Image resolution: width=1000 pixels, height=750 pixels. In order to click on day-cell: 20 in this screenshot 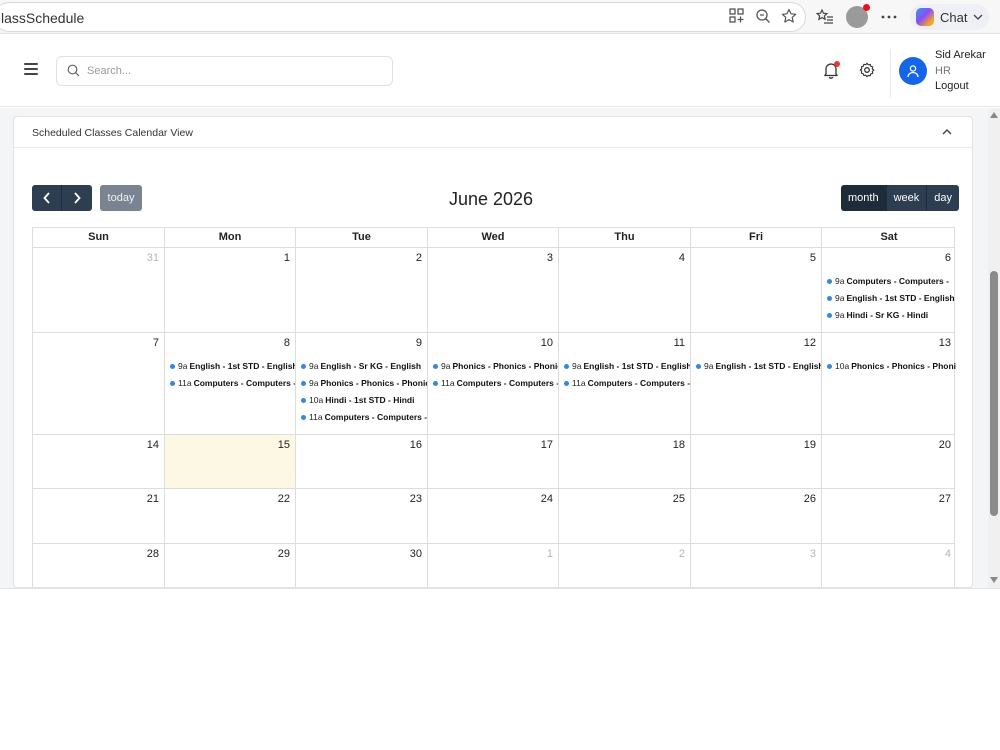, I will do `click(889, 461)`.